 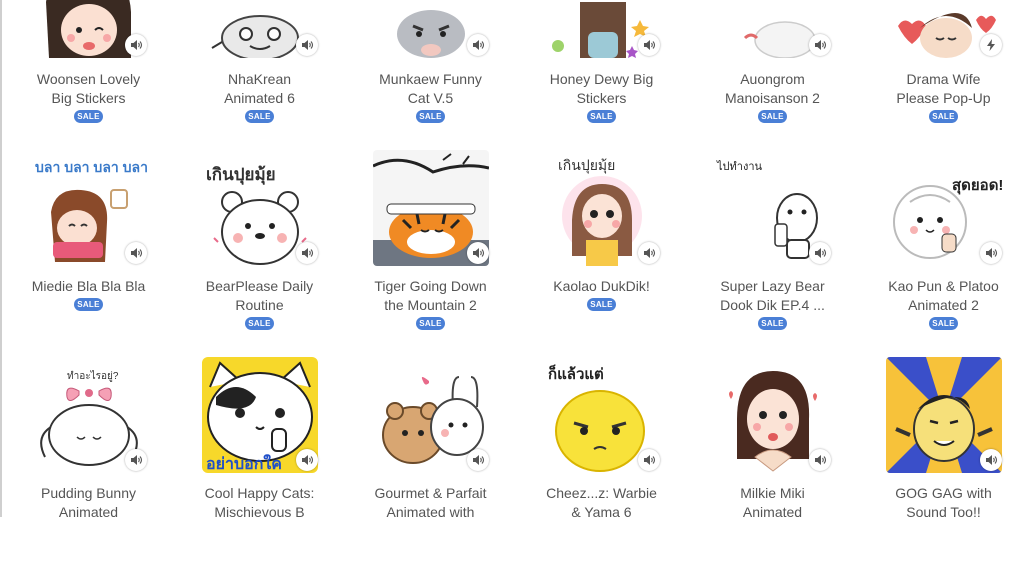 What do you see at coordinates (1, 258) in the screenshot?
I see `page-left-border` at bounding box center [1, 258].